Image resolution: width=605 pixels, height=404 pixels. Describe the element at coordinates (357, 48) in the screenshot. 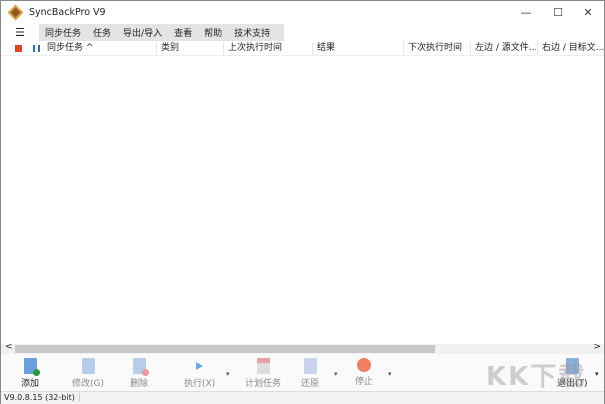

I see `column-result: 结果` at that location.